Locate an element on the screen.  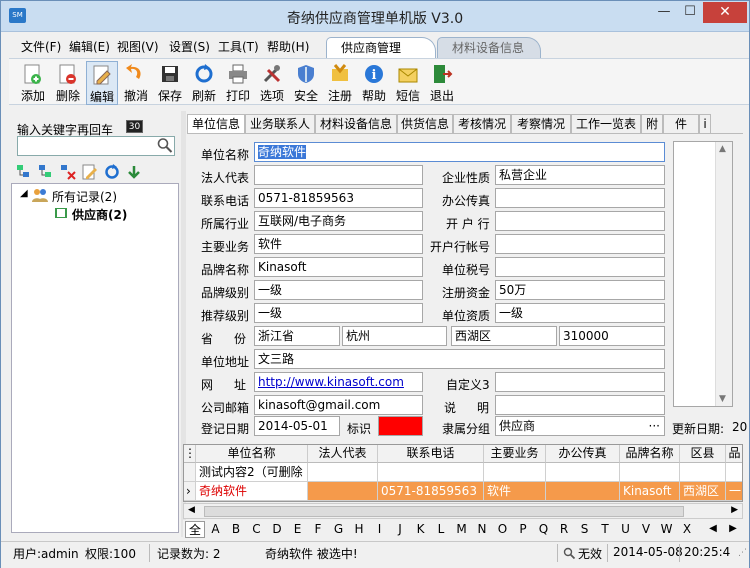
tab-attach-1: 附 is located at coordinates (652, 123).